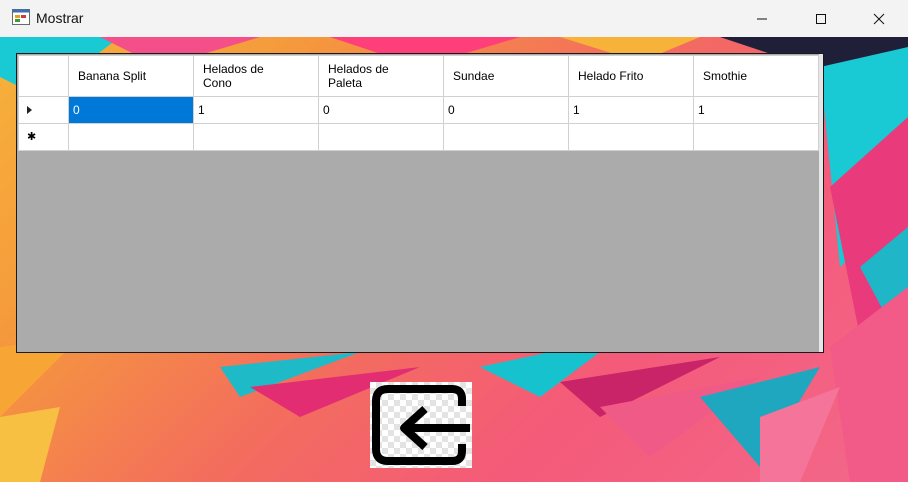 Image resolution: width=908 pixels, height=482 pixels. I want to click on current-row-arrow-icon, so click(29, 110).